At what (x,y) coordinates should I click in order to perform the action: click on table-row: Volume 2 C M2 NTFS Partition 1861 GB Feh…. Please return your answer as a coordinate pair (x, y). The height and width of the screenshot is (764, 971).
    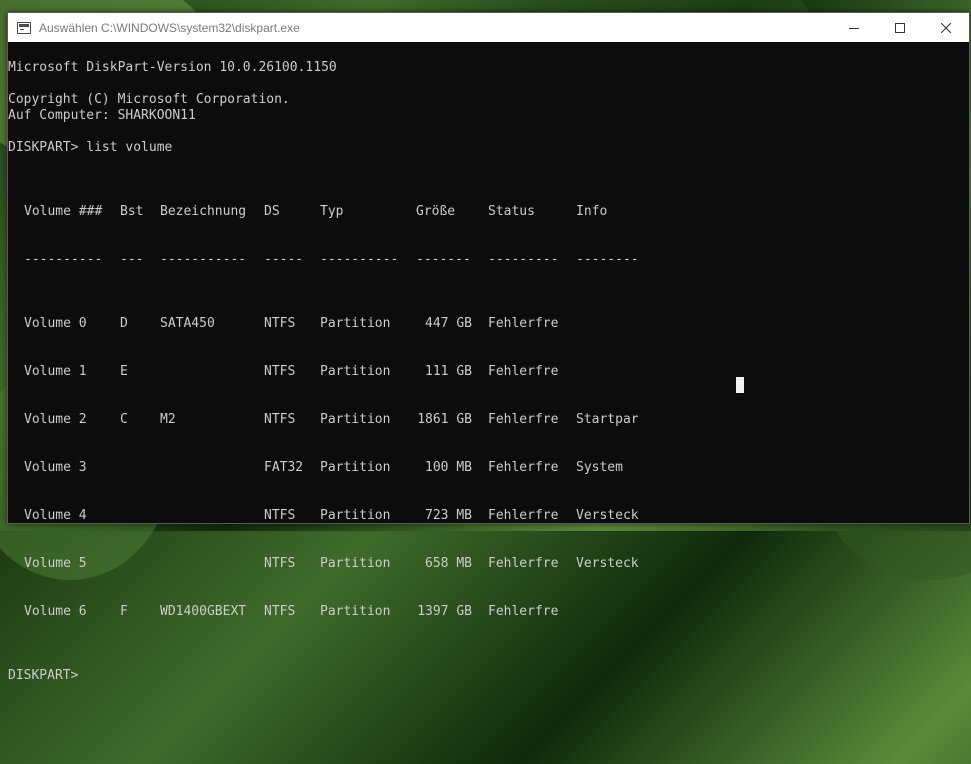
    Looking at the image, I should click on (488, 420).